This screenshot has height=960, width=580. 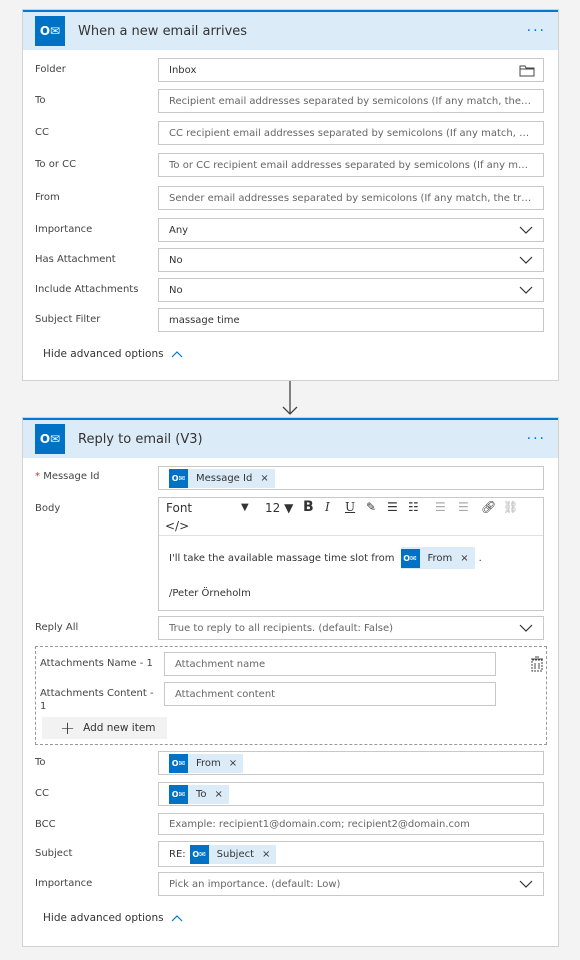 What do you see at coordinates (68, 319) in the screenshot?
I see `subject-filter-label: Subject Filter` at bounding box center [68, 319].